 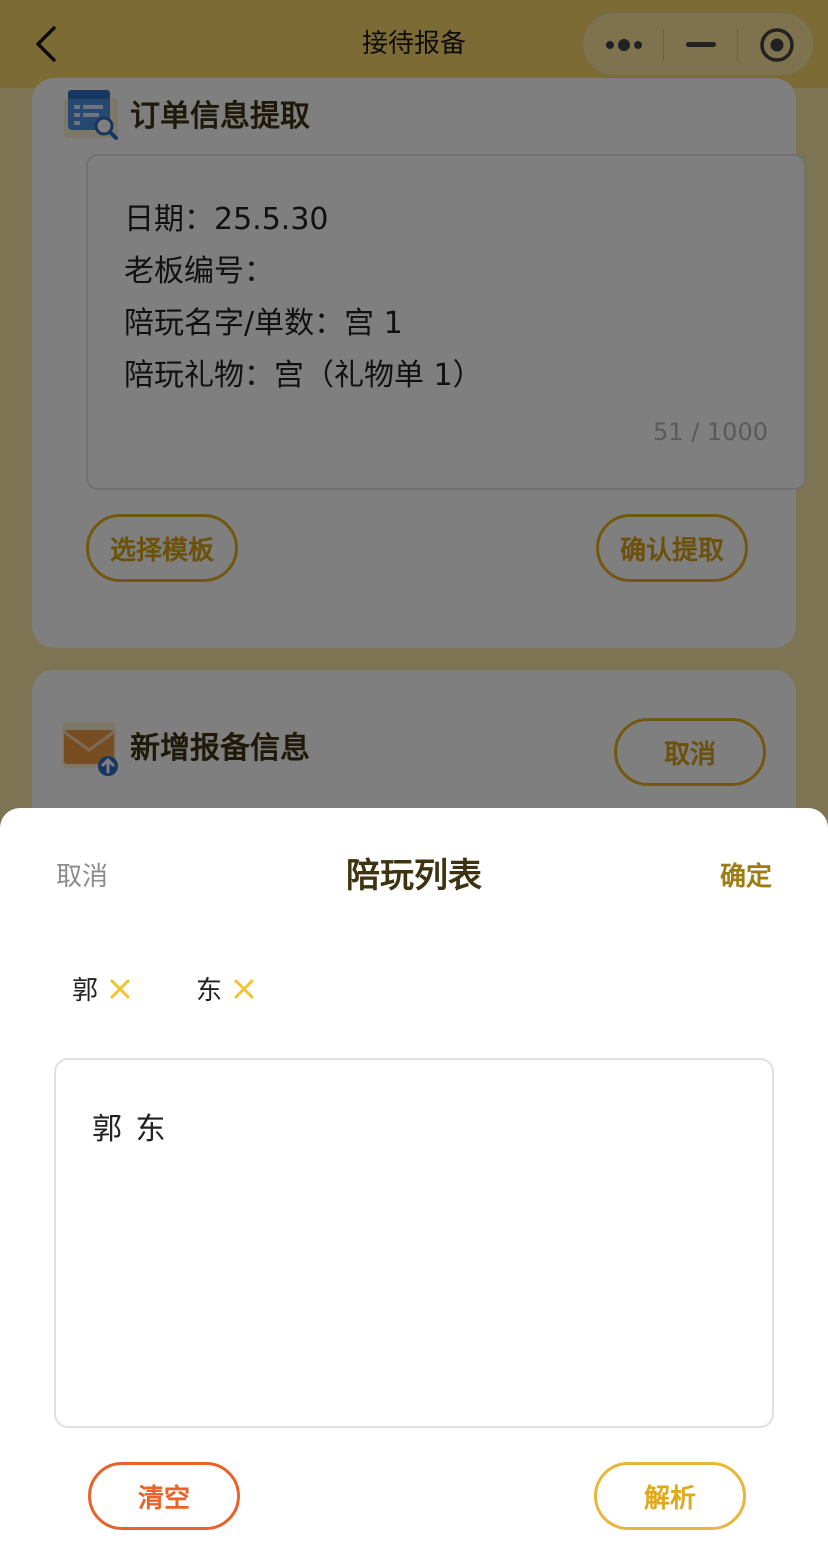 I want to click on tag-label: 郭, so click(x=85, y=991).